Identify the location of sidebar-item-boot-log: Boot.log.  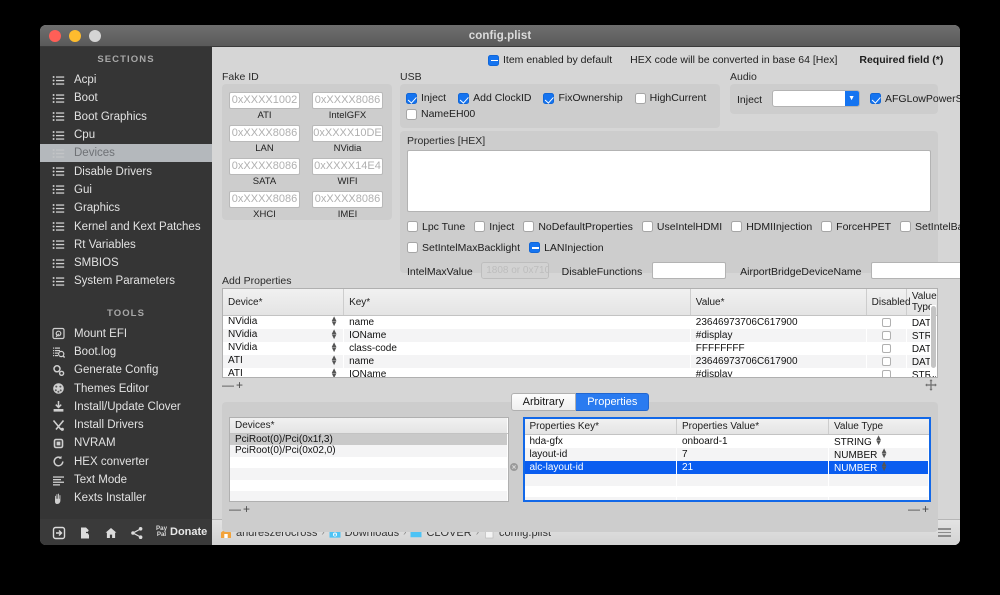
(126, 352).